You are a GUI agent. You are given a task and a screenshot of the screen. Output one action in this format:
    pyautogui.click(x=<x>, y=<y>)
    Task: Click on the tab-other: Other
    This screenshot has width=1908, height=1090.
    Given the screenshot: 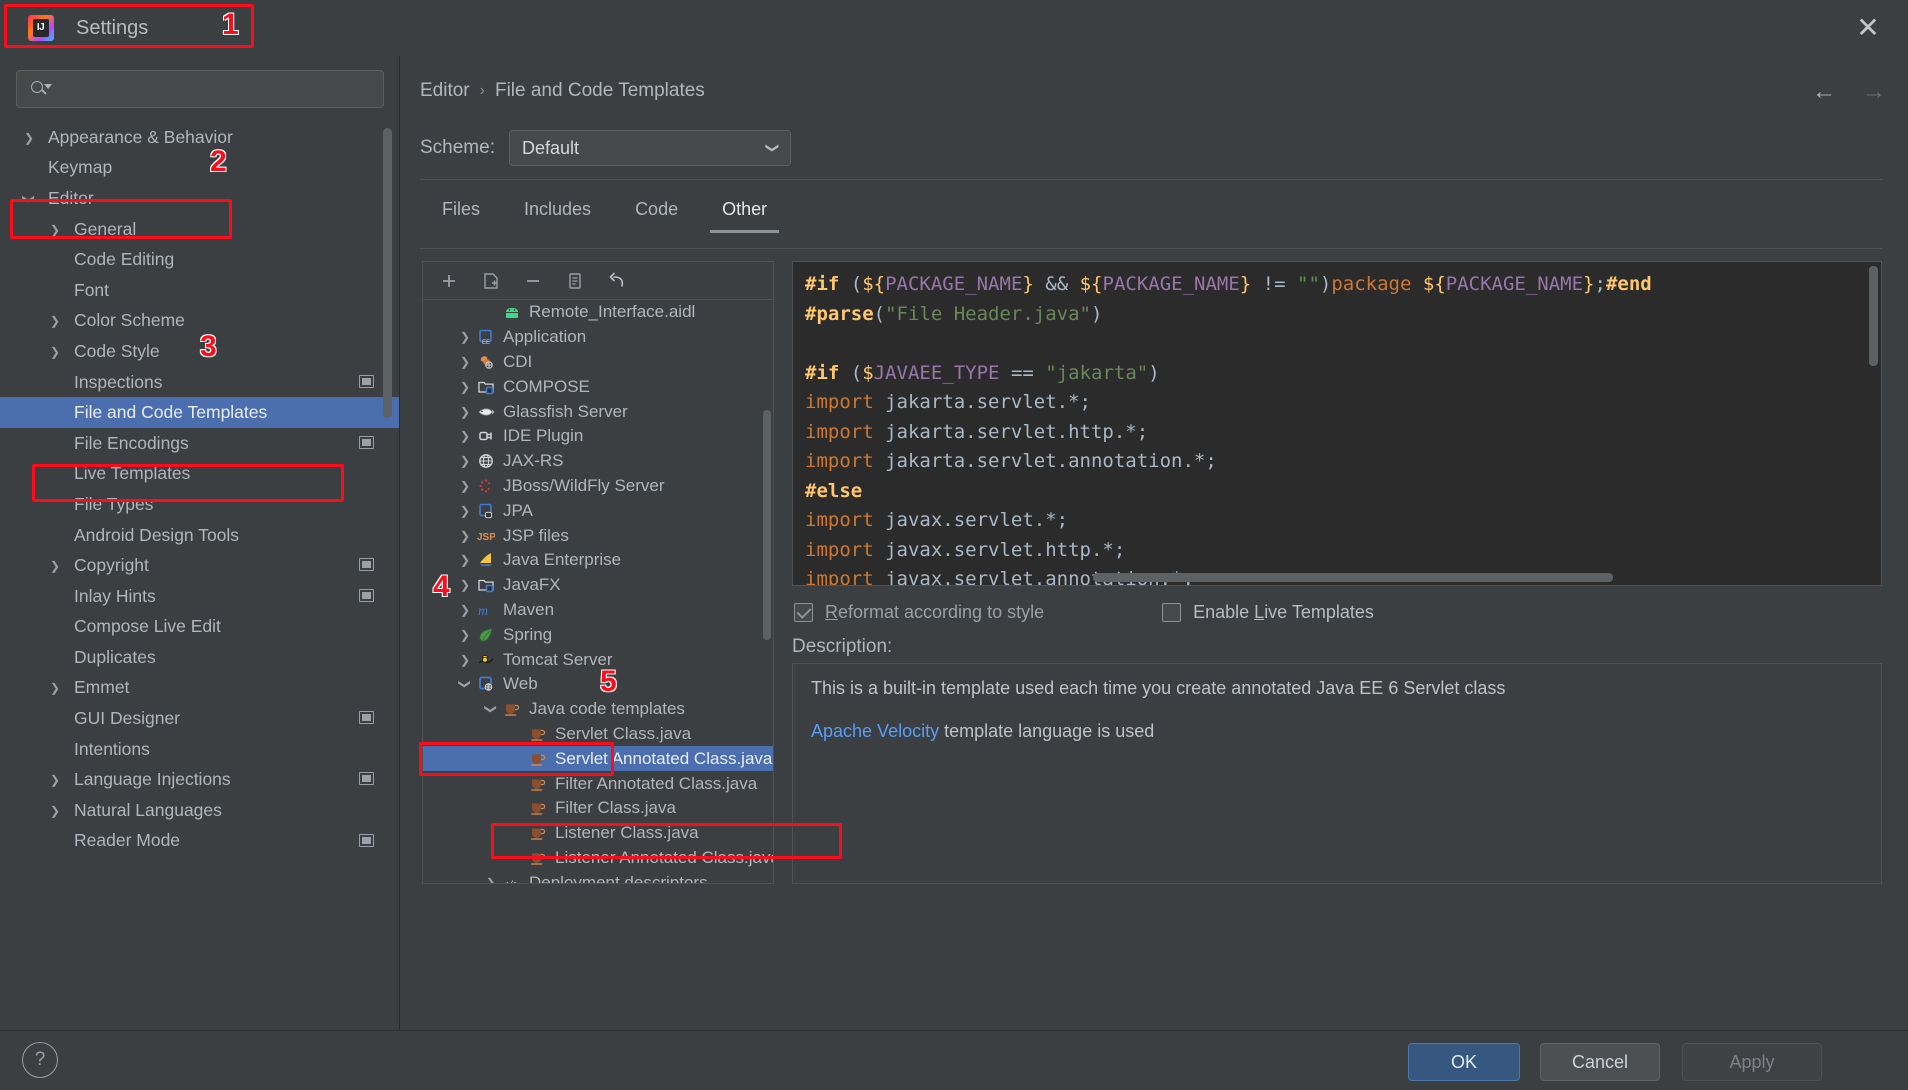 What is the action you would take?
    pyautogui.click(x=744, y=211)
    